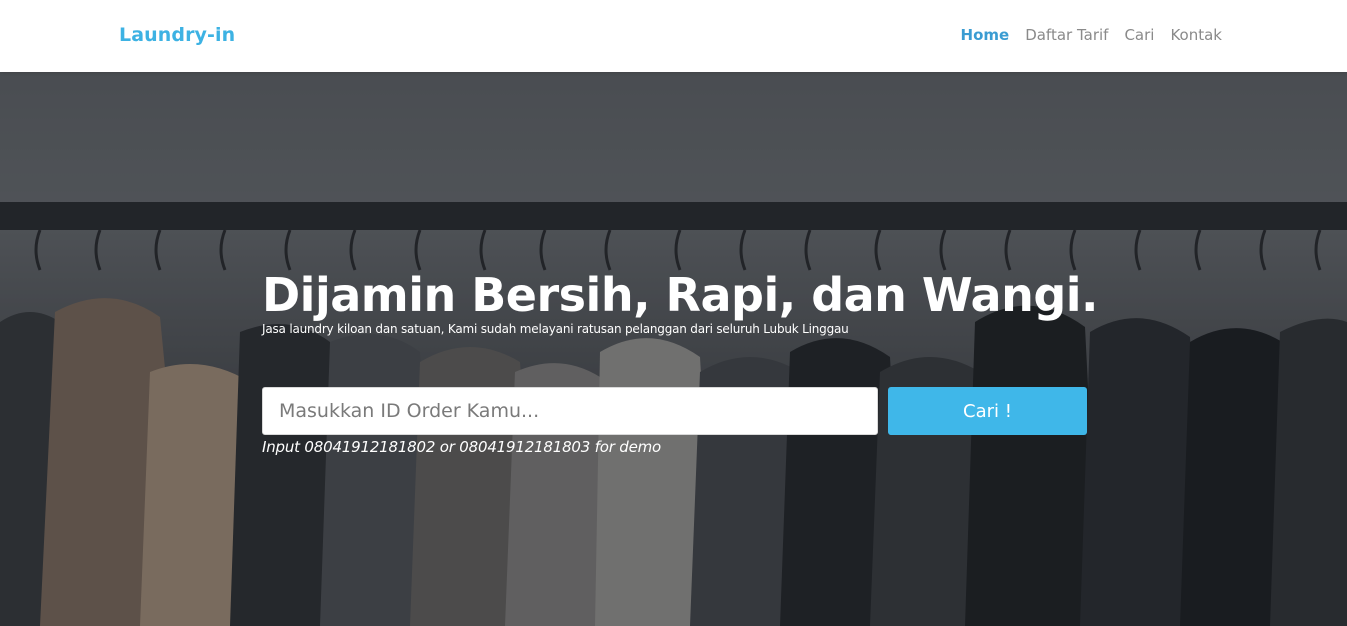  Describe the element at coordinates (1196, 35) in the screenshot. I see `nav-link-kontak: Kontak` at that location.